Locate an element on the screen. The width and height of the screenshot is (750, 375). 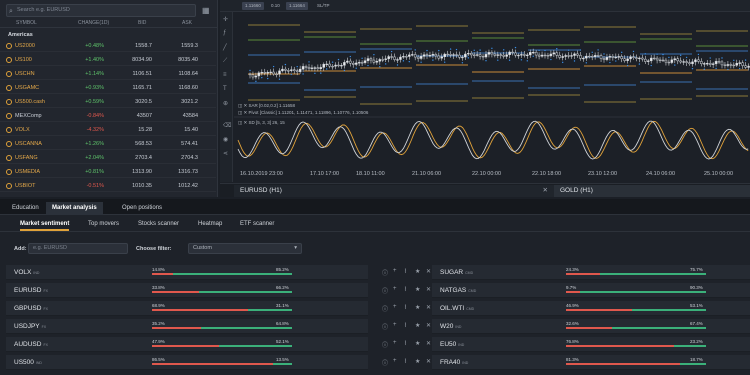
share-icon: ⋖ is located at coordinates (225, 153).